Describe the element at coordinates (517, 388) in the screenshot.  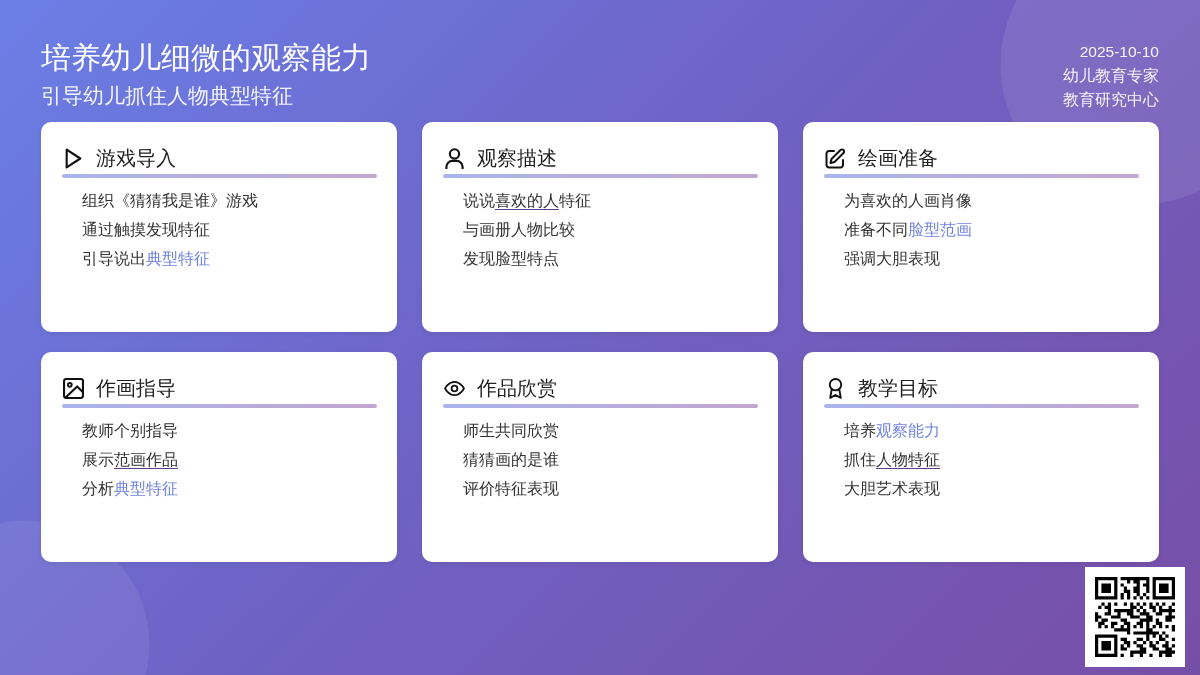
I see `card-title: 作品欣赏` at that location.